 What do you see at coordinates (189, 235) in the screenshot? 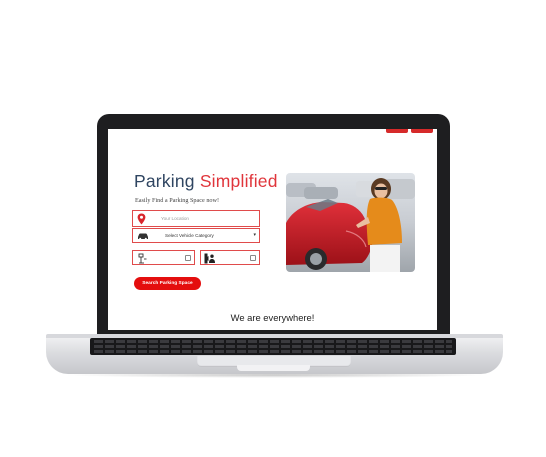
I see `vehicle-category-value: Select Vehicle Category` at bounding box center [189, 235].